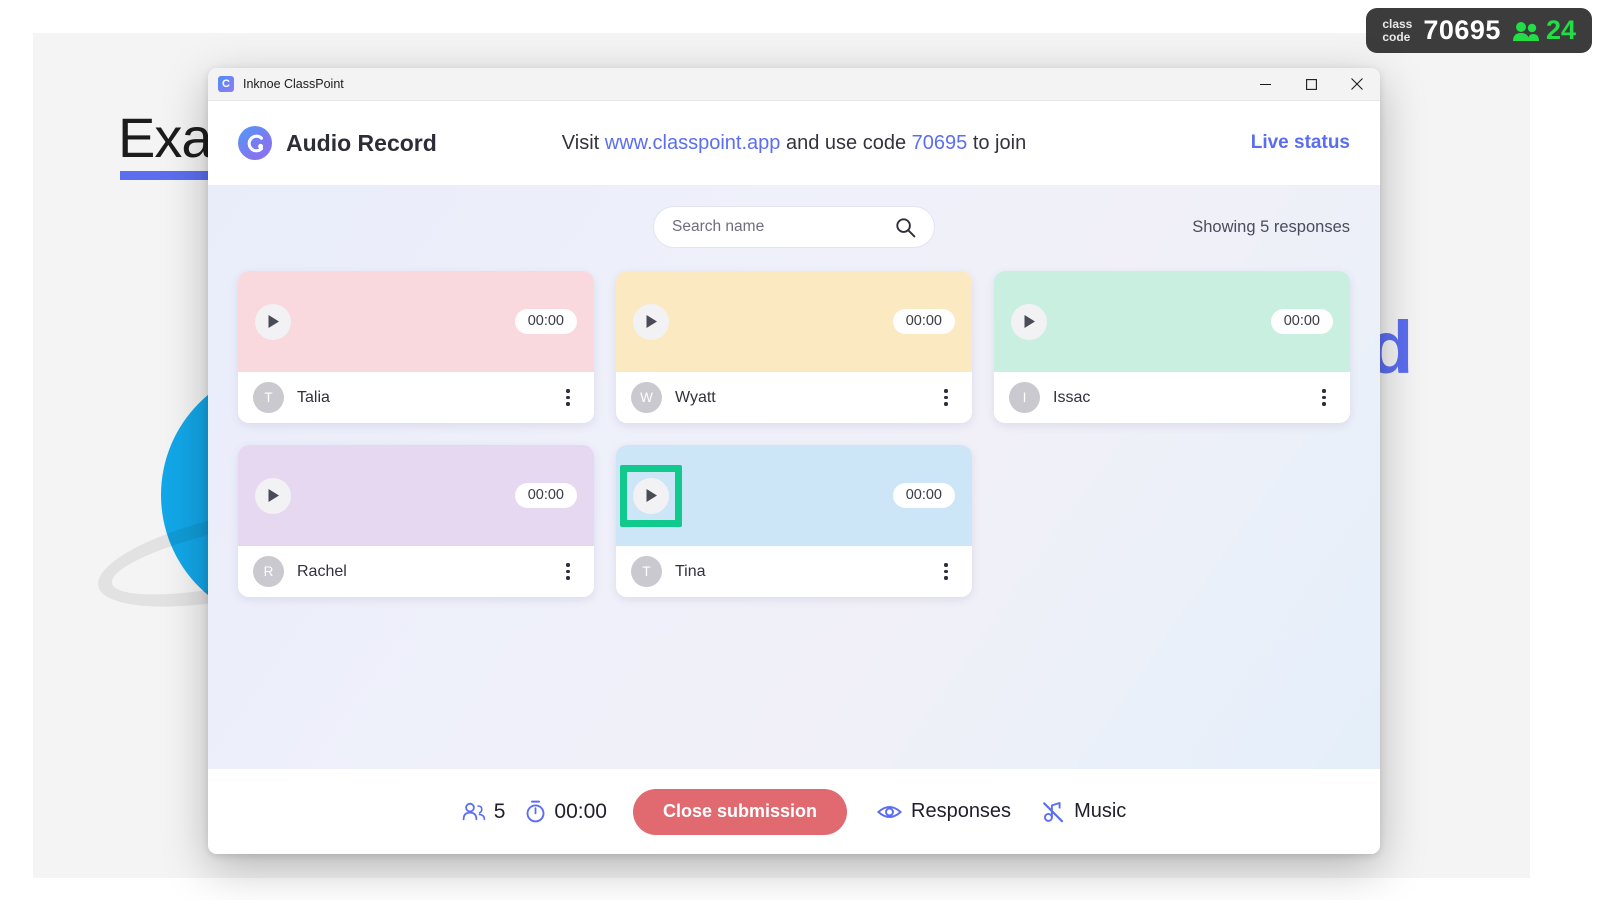 The image size is (1600, 900). What do you see at coordinates (961, 811) in the screenshot?
I see `responses-label: Responses` at bounding box center [961, 811].